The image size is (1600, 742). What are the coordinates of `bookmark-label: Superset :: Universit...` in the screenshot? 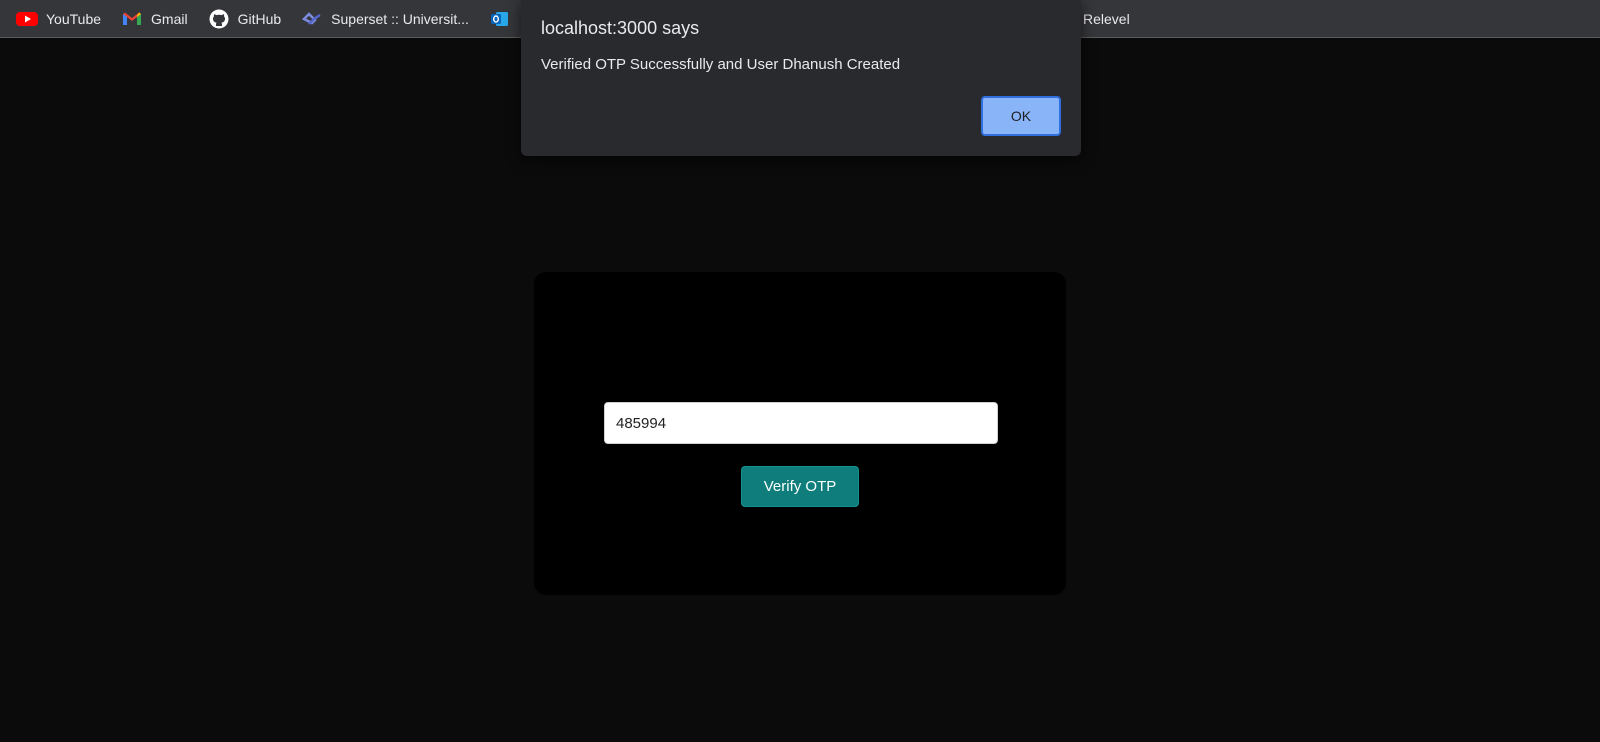 It's located at (400, 18).